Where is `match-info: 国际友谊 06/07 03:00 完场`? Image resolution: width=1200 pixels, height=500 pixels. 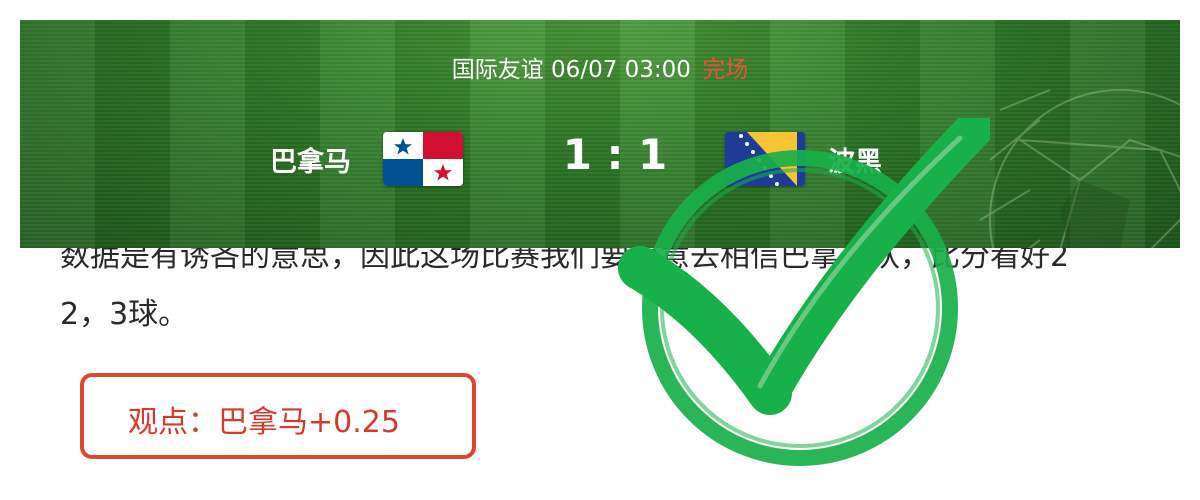
match-info: 国际友谊 06/07 03:00 完场 is located at coordinates (600, 67).